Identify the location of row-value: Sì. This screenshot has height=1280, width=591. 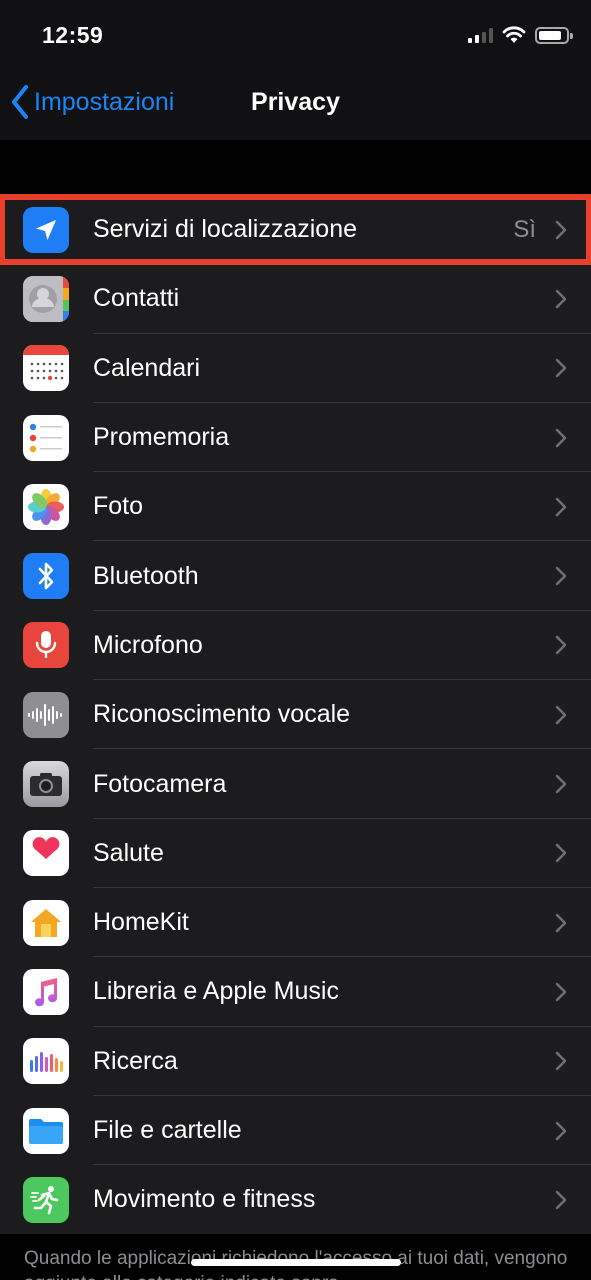
(524, 229).